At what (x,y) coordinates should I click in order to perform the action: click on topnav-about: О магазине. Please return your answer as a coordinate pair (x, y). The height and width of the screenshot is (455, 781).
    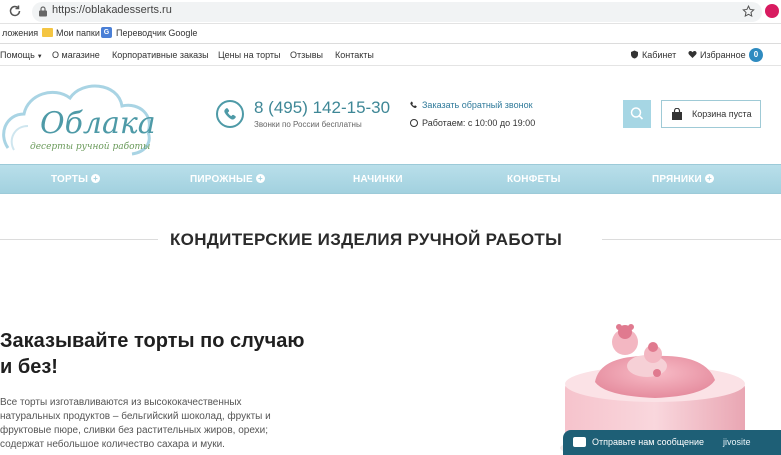
    Looking at the image, I should click on (76, 55).